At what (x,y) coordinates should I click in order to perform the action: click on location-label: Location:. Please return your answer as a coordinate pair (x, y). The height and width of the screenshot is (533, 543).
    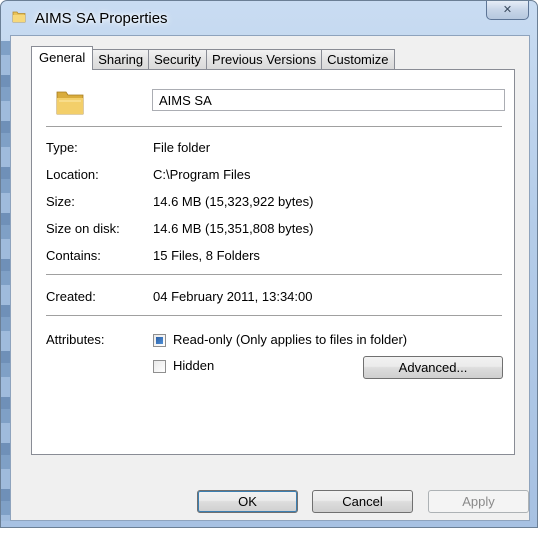
    Looking at the image, I should click on (72, 174).